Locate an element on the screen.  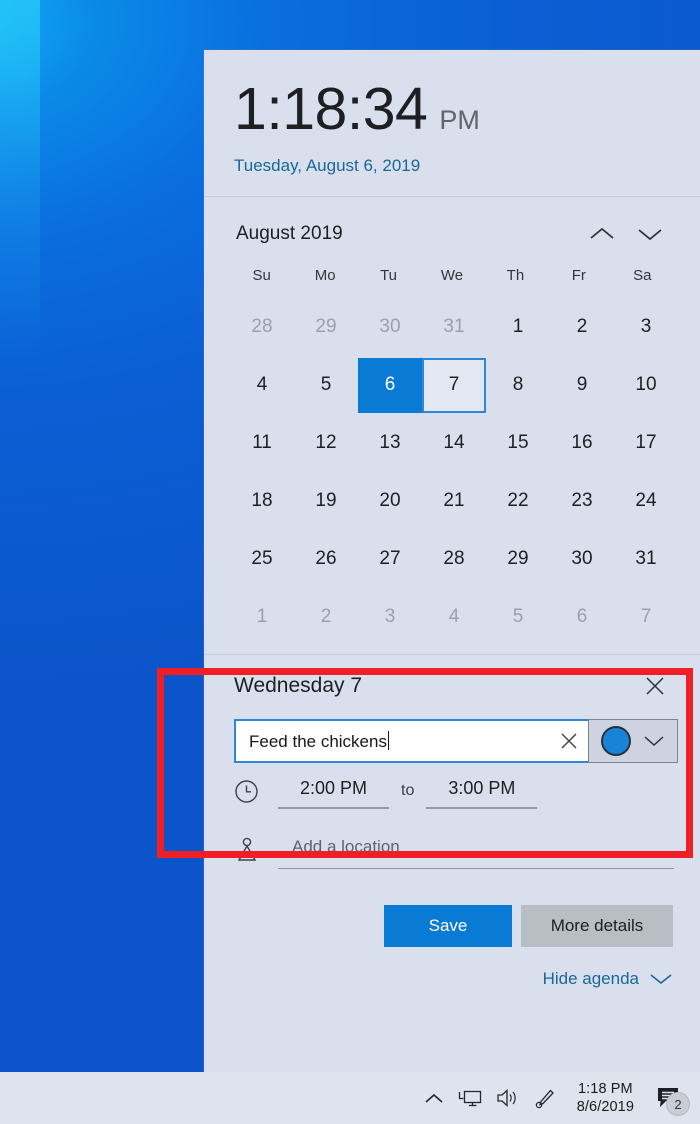
event-location-row: Add a location is located at coordinates (454, 850).